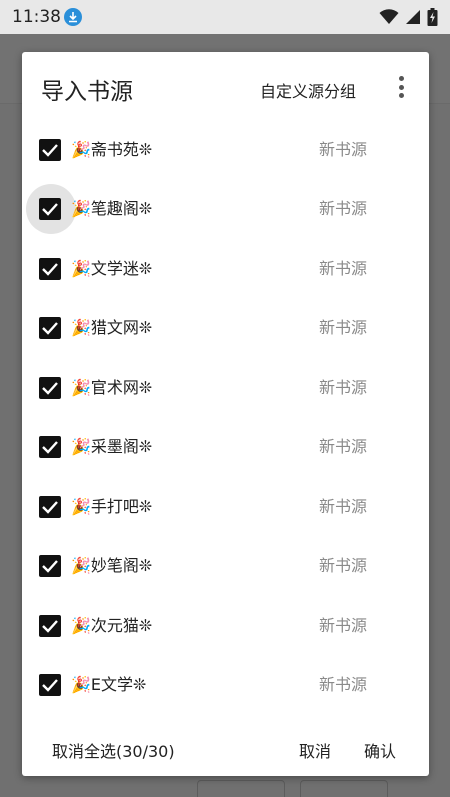 The height and width of the screenshot is (797, 450). I want to click on more-vert-icon, so click(401, 87).